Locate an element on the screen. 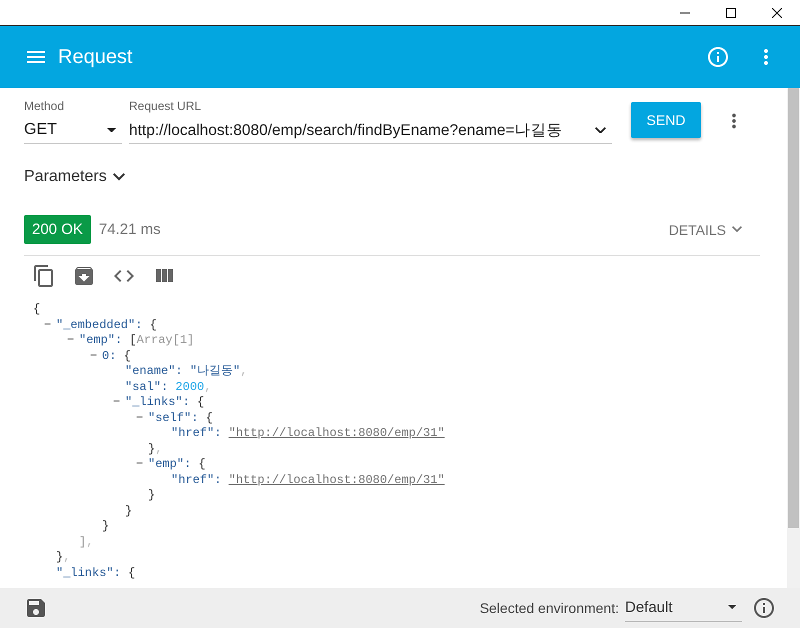 This screenshot has width=800, height=628. json-line: "emp": { is located at coordinates (177, 464).